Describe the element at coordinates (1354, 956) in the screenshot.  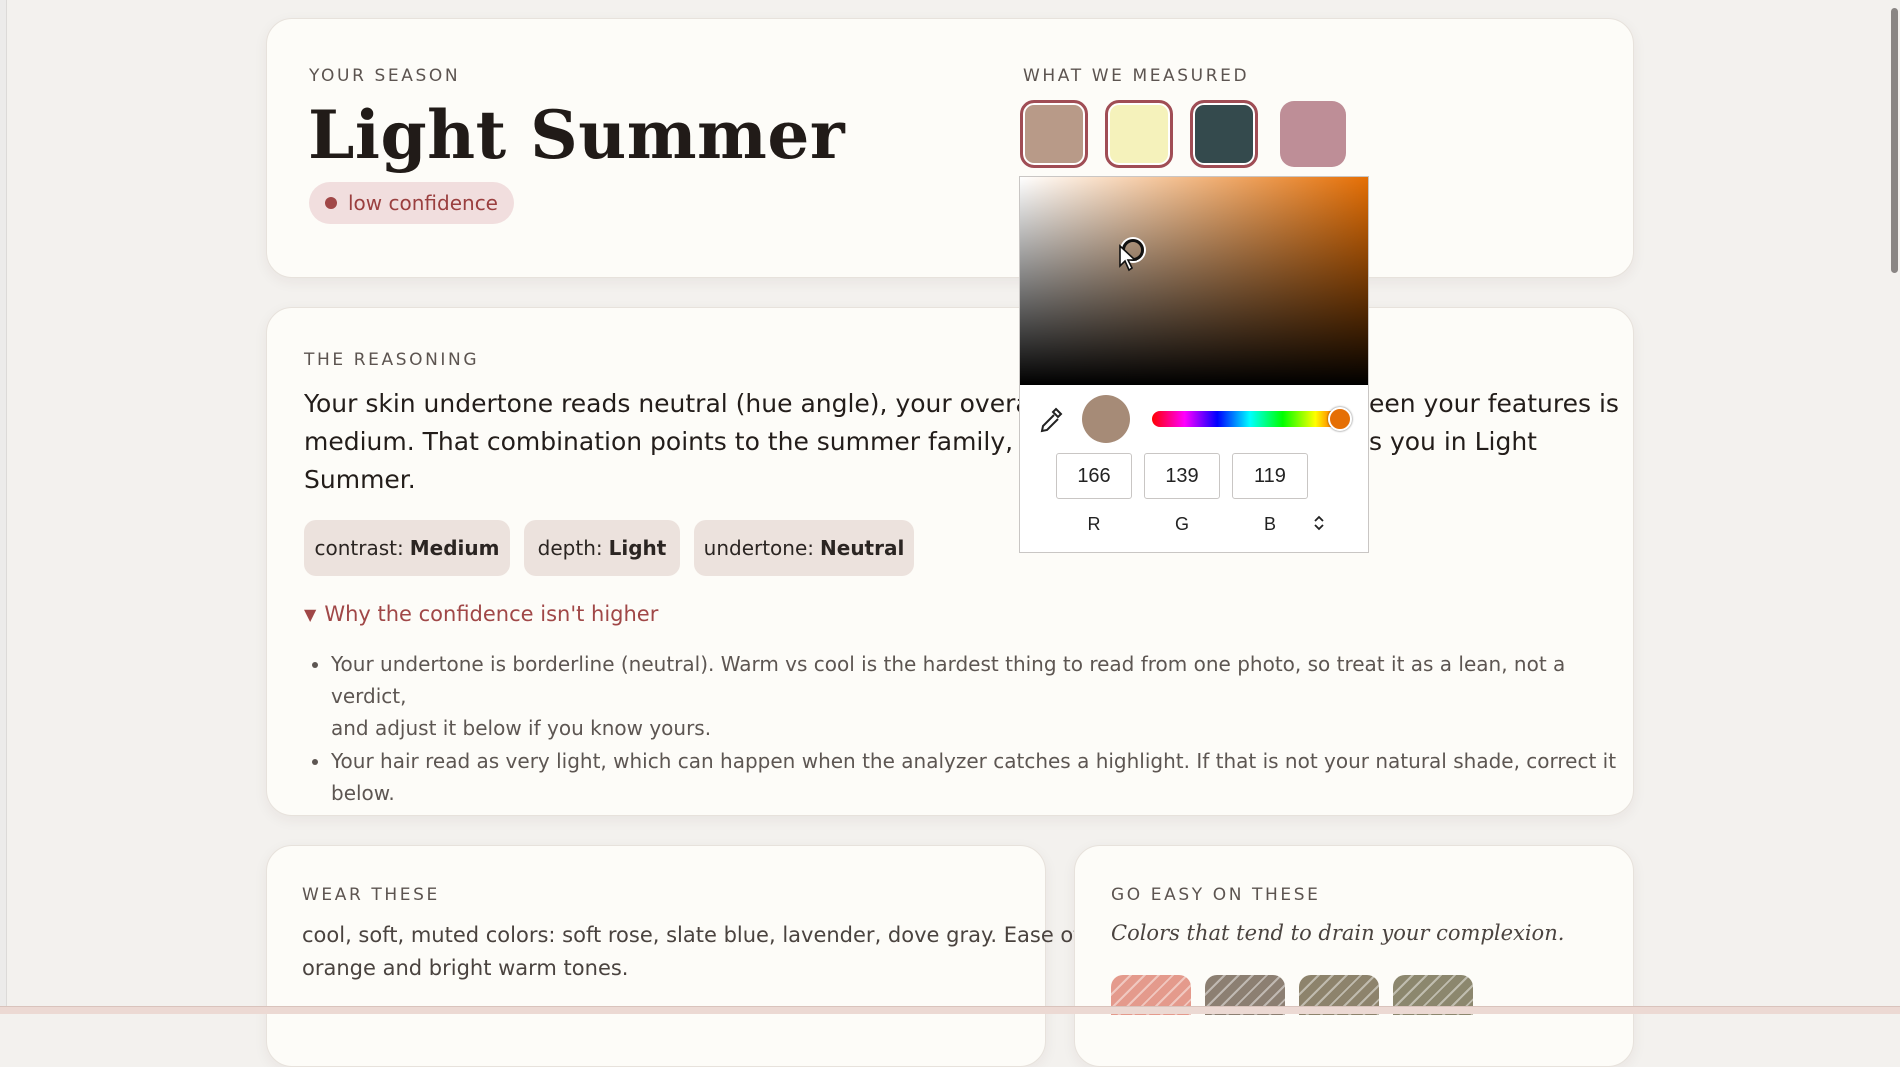
I see `avoid-card` at that location.